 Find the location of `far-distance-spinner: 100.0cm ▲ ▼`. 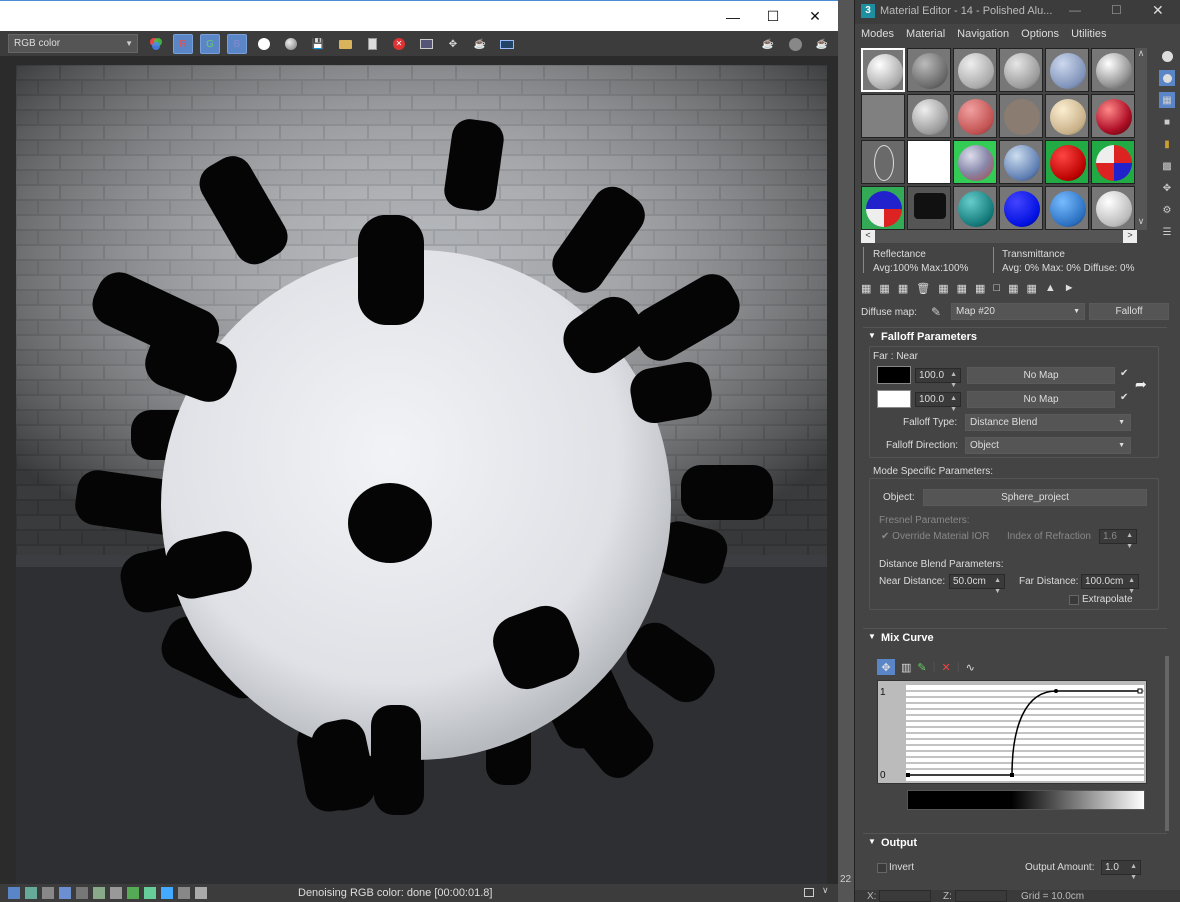

far-distance-spinner: 100.0cm ▲ ▼ is located at coordinates (1110, 584).